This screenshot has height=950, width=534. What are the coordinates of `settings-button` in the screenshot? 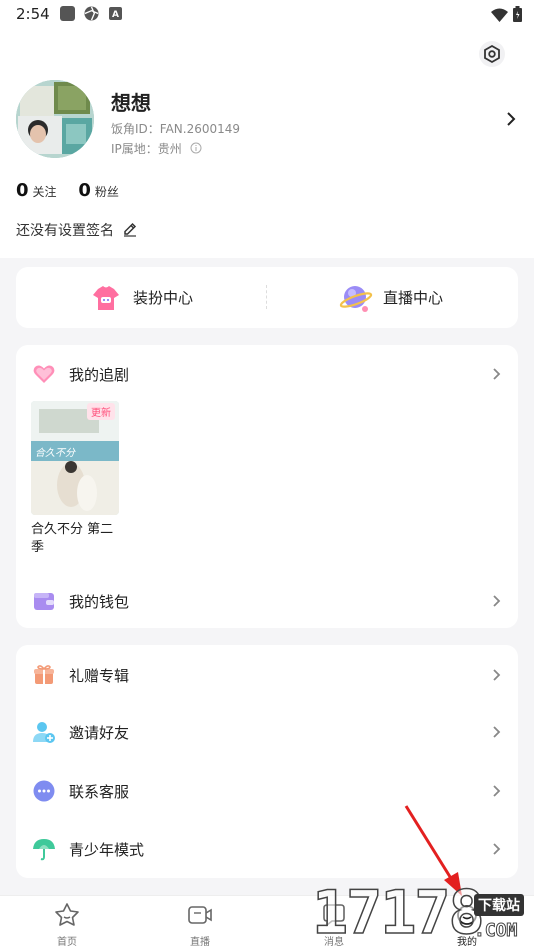 It's located at (492, 54).